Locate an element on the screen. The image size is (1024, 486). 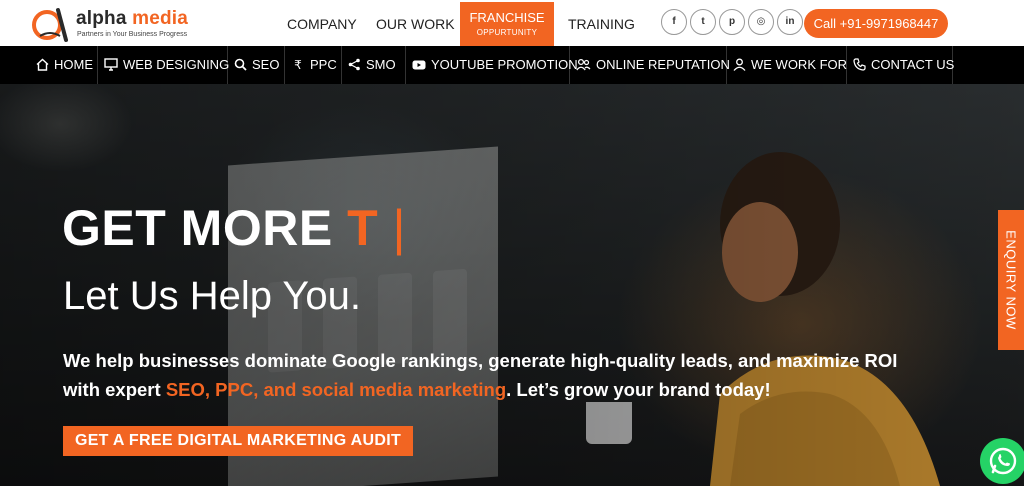
brand-tagline: Partners in Your Business Progress is located at coordinates (132, 34).